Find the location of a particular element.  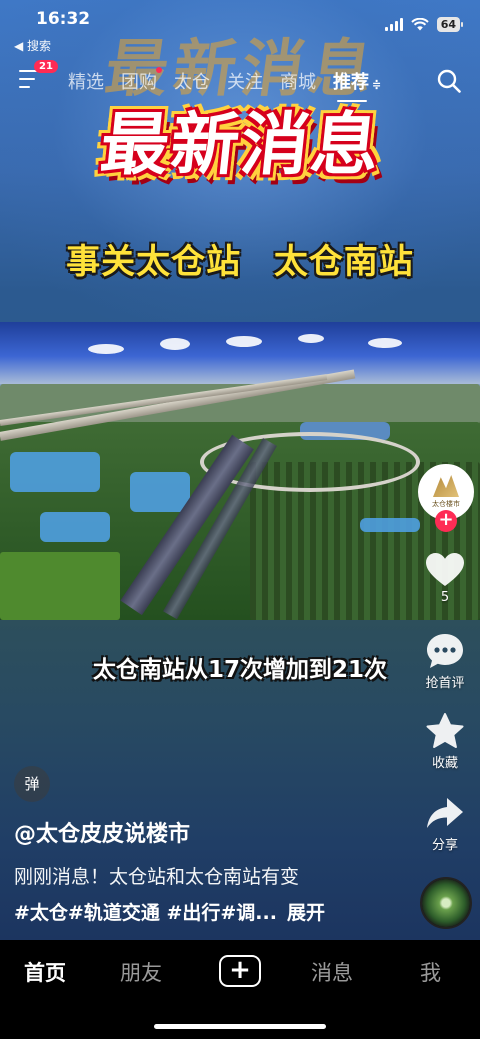

music-disc-icon is located at coordinates (446, 903).